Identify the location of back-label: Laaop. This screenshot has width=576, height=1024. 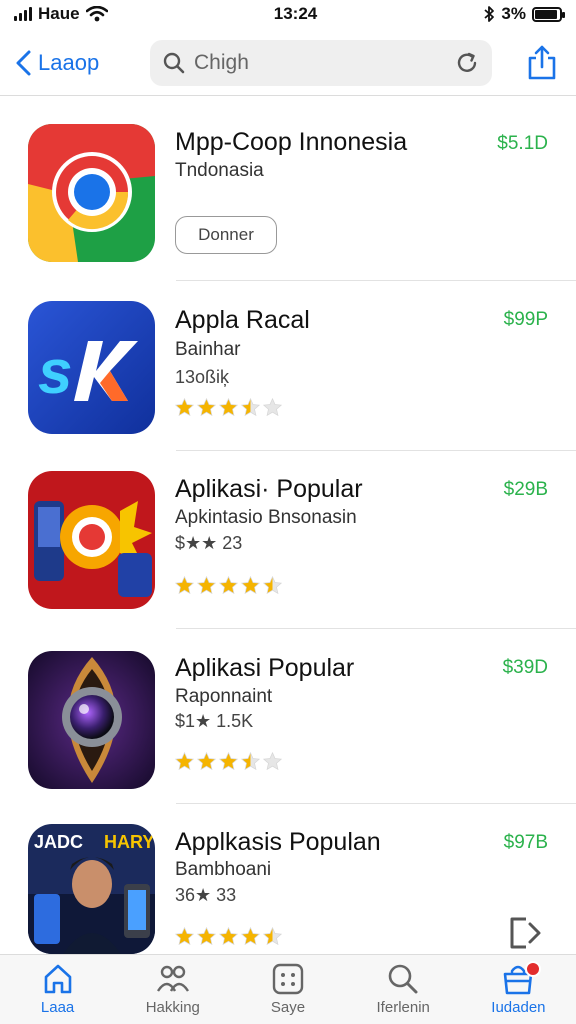
(69, 62).